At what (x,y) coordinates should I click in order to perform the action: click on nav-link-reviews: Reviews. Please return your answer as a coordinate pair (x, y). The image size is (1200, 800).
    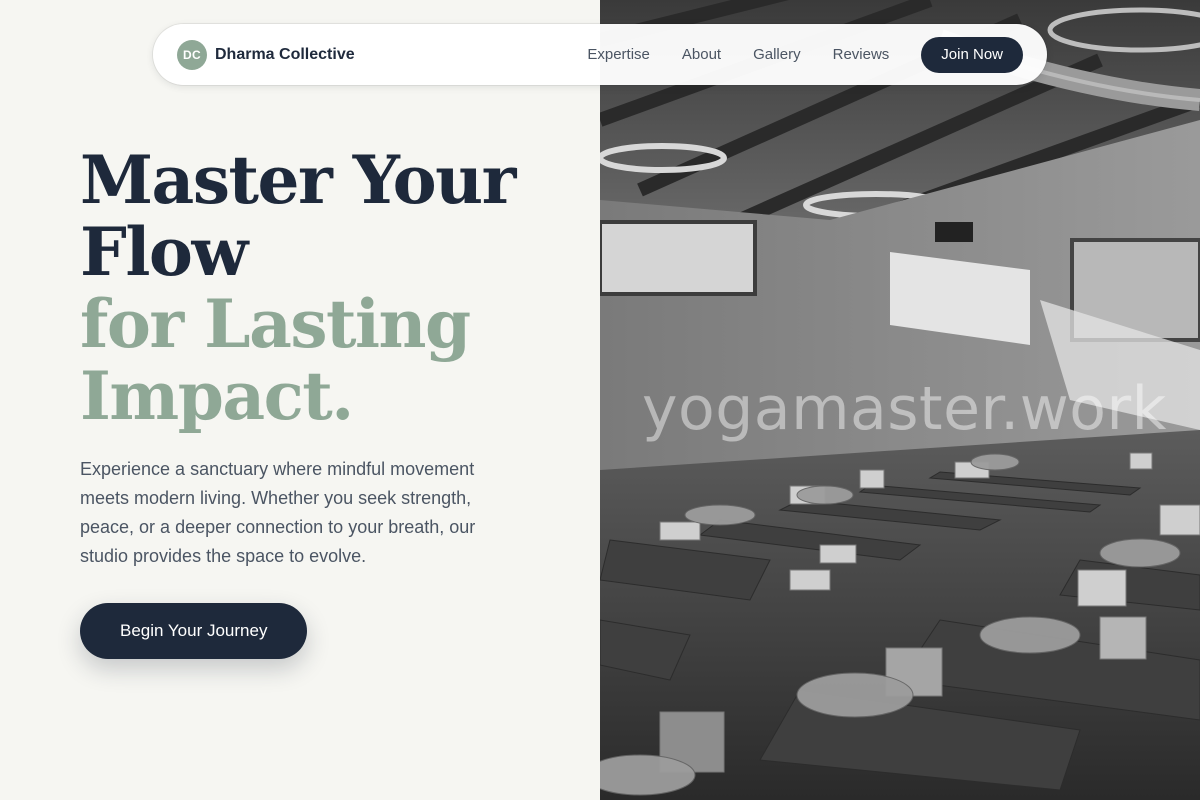
    Looking at the image, I should click on (861, 54).